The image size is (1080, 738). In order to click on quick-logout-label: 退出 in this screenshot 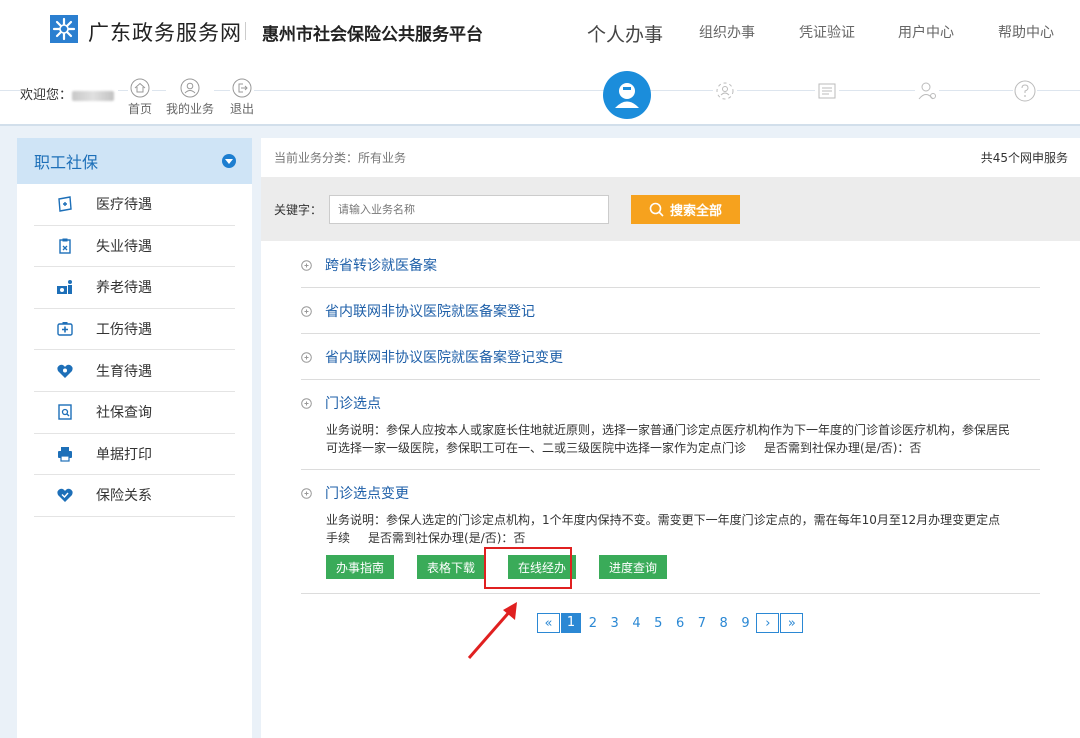, I will do `click(242, 109)`.